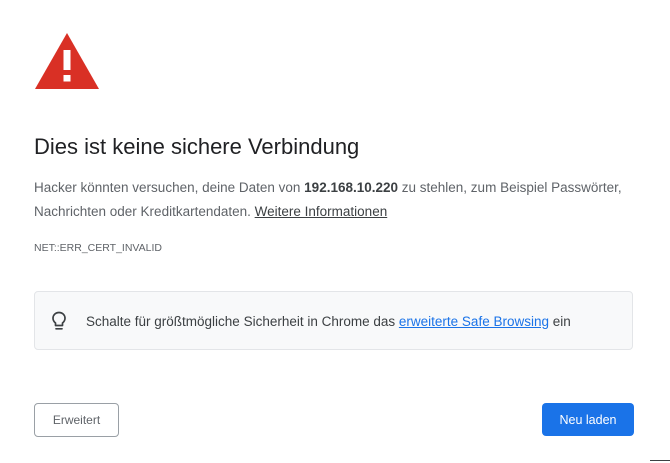 This screenshot has width=670, height=463. Describe the element at coordinates (59, 320) in the screenshot. I see `lightbulb-icon` at that location.